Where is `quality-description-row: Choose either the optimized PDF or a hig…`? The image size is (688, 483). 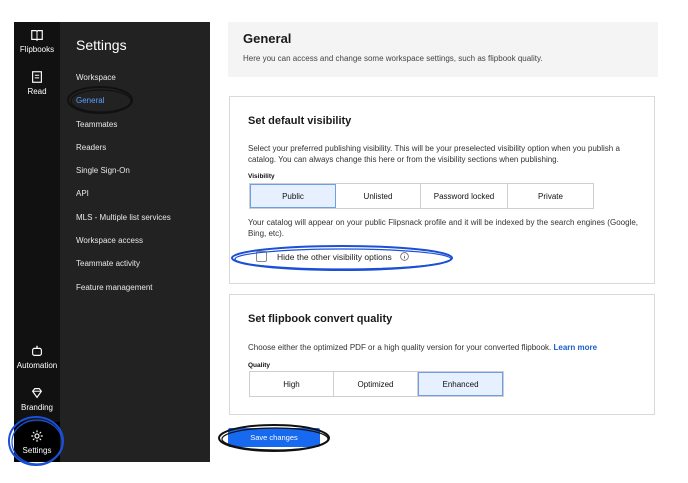 quality-description-row: Choose either the optimized PDF or a hig… is located at coordinates (422, 347).